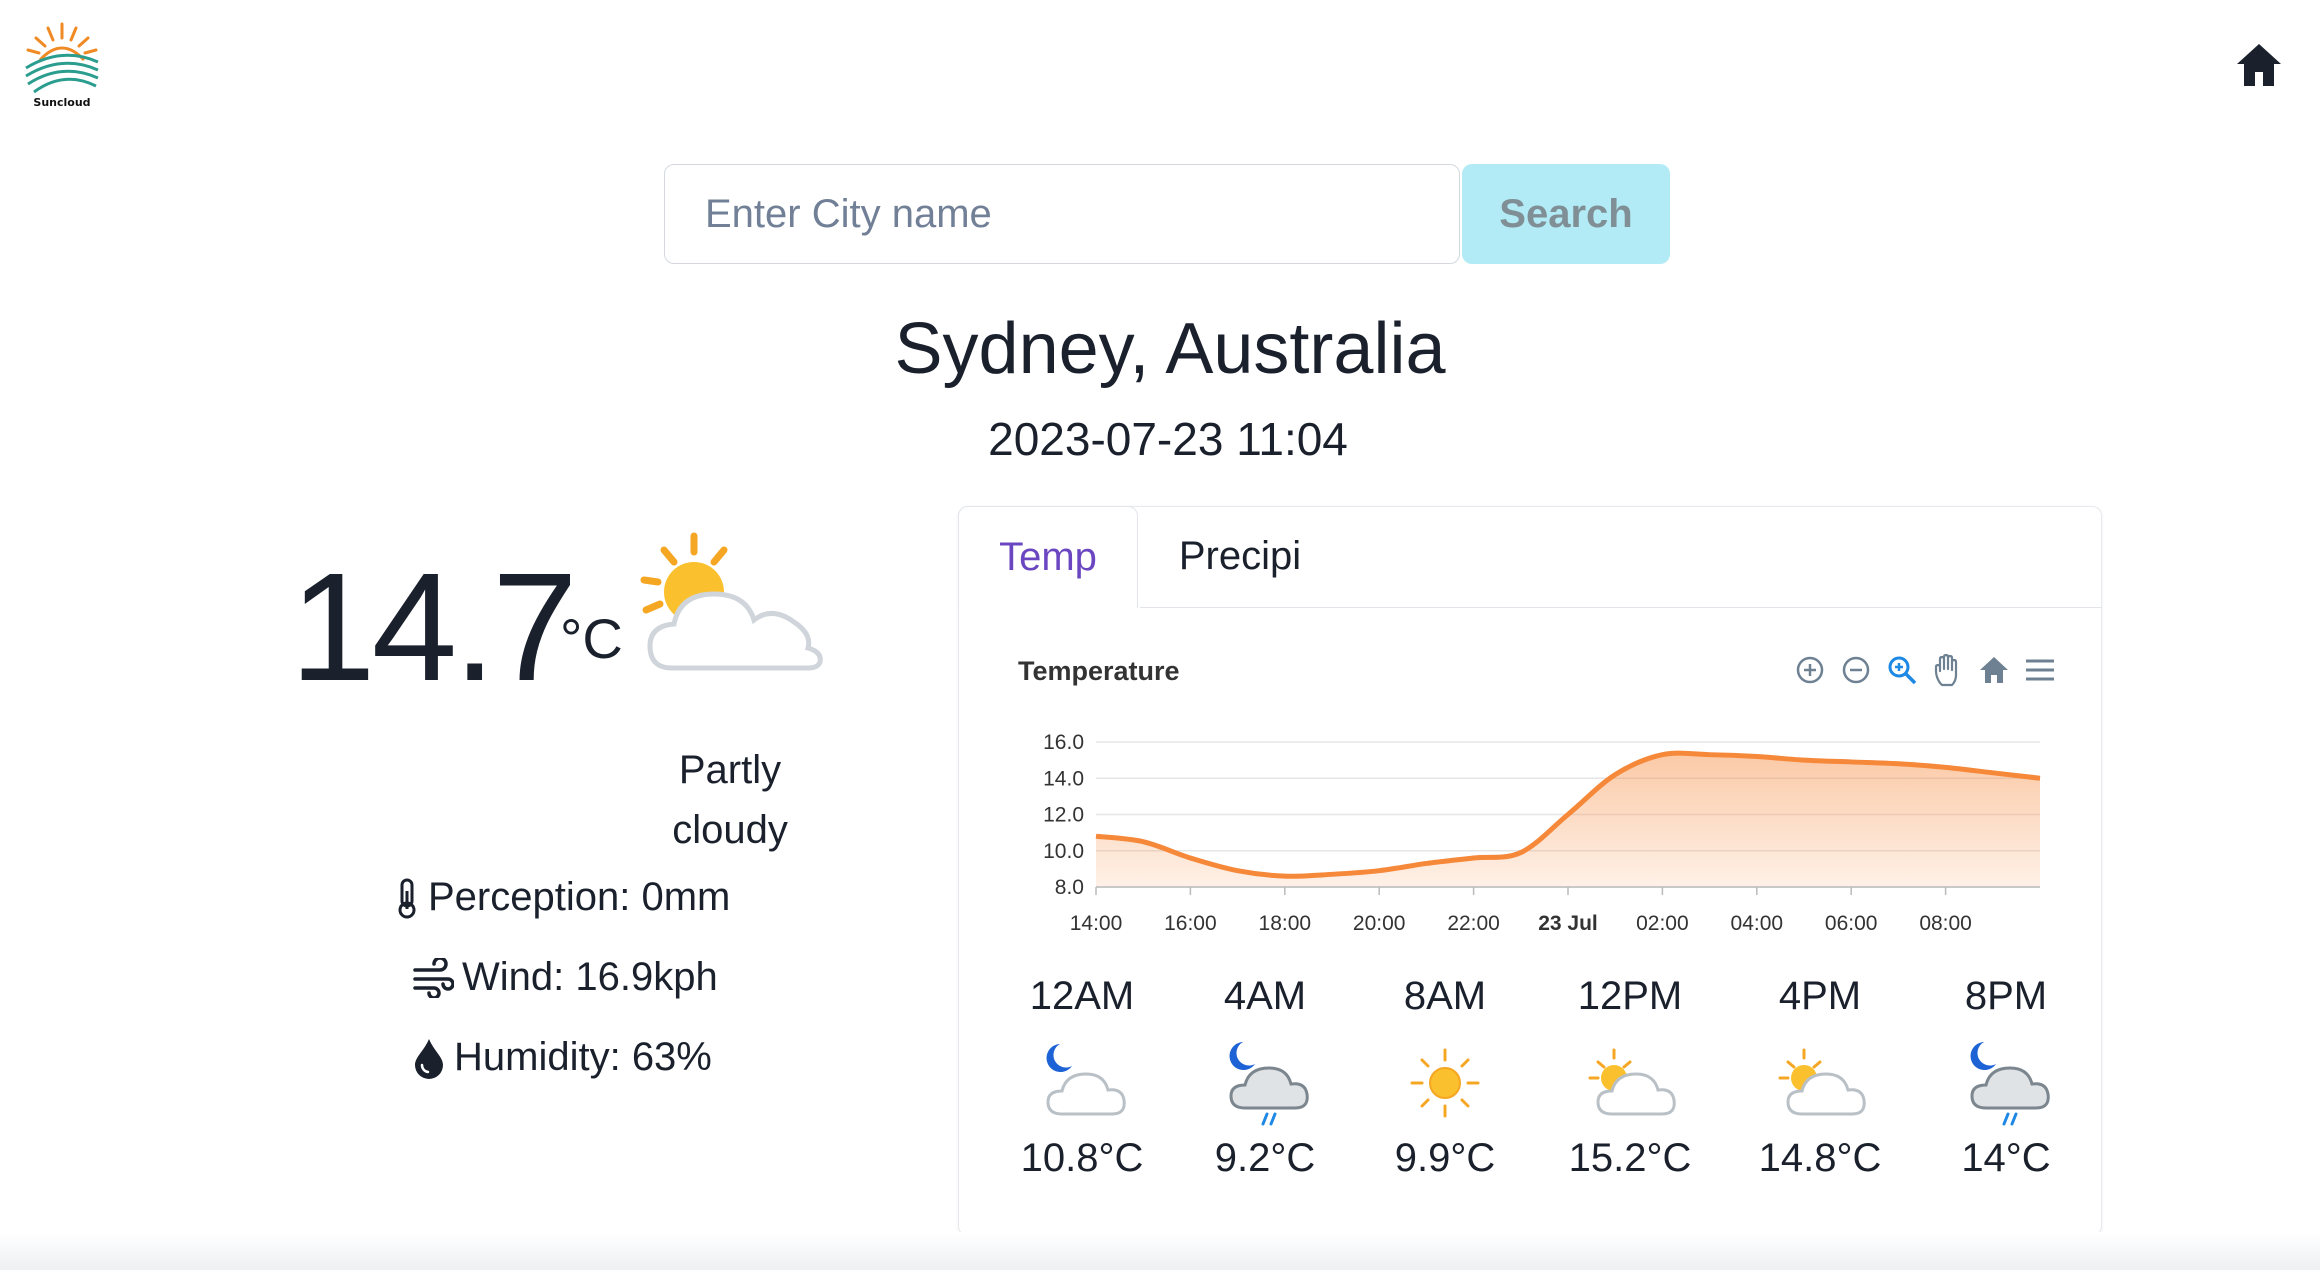  Describe the element at coordinates (1445, 996) in the screenshot. I see `hourly-time: 8AM` at that location.